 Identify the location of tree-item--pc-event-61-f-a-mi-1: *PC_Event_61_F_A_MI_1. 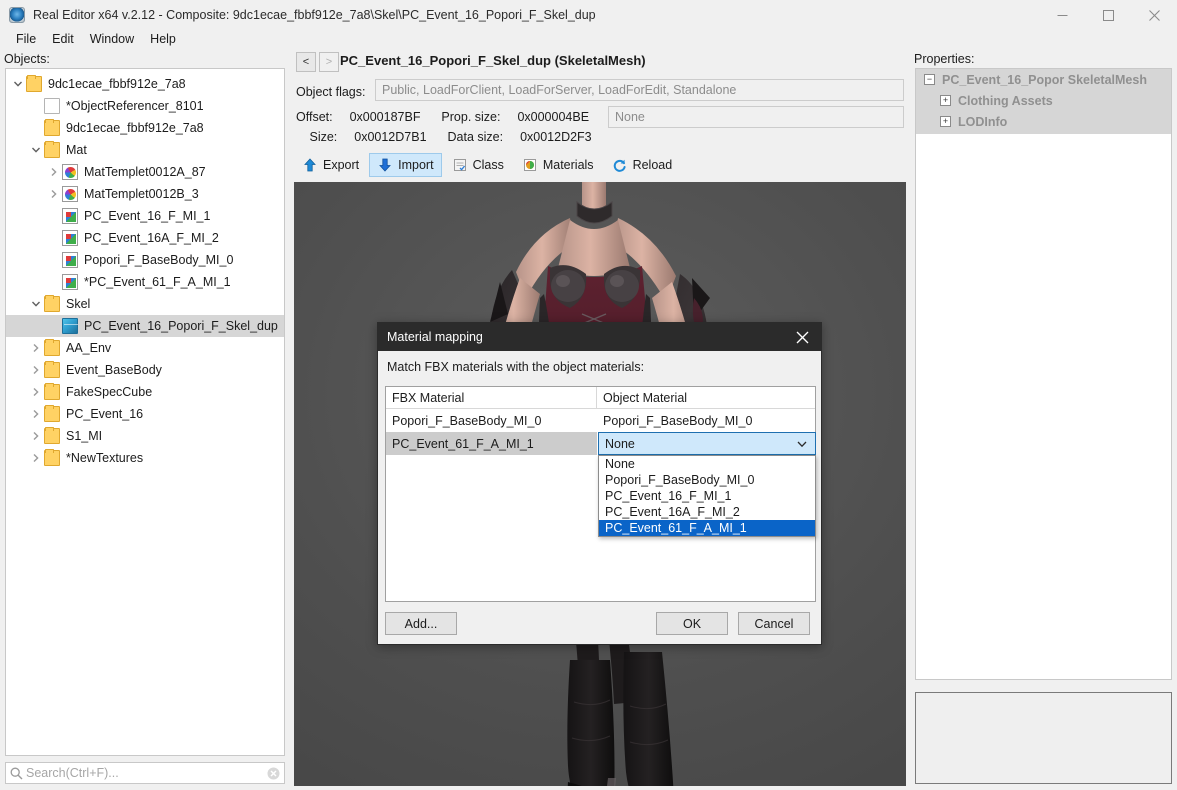
(145, 282).